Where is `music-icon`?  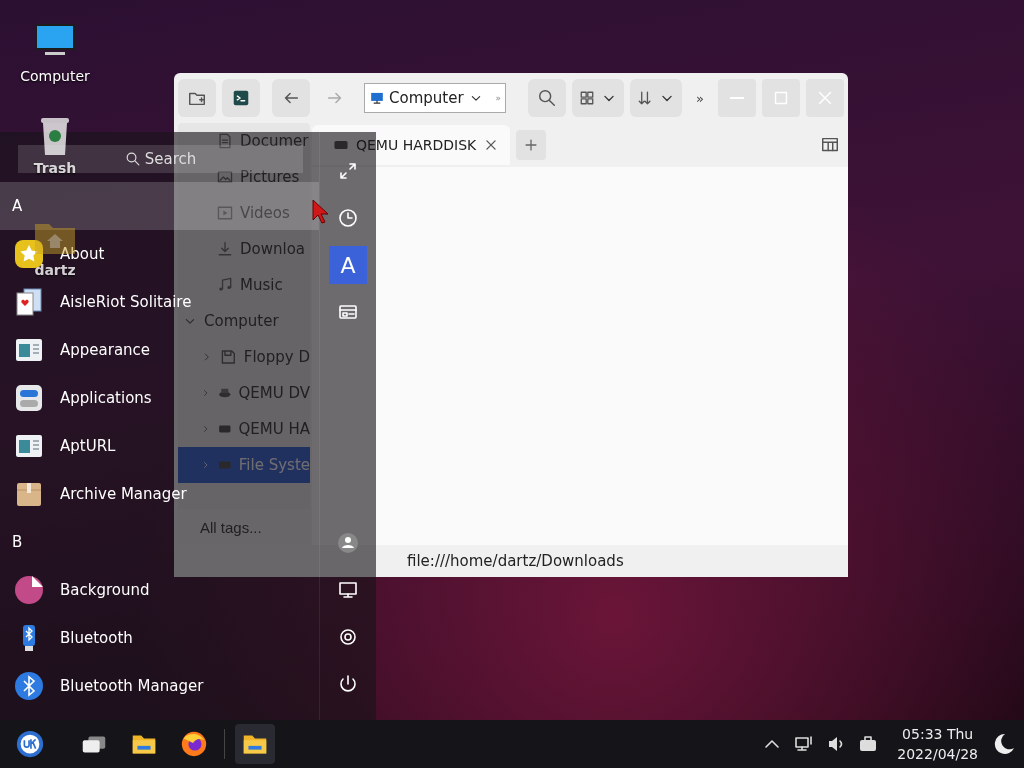 music-icon is located at coordinates (225, 285).